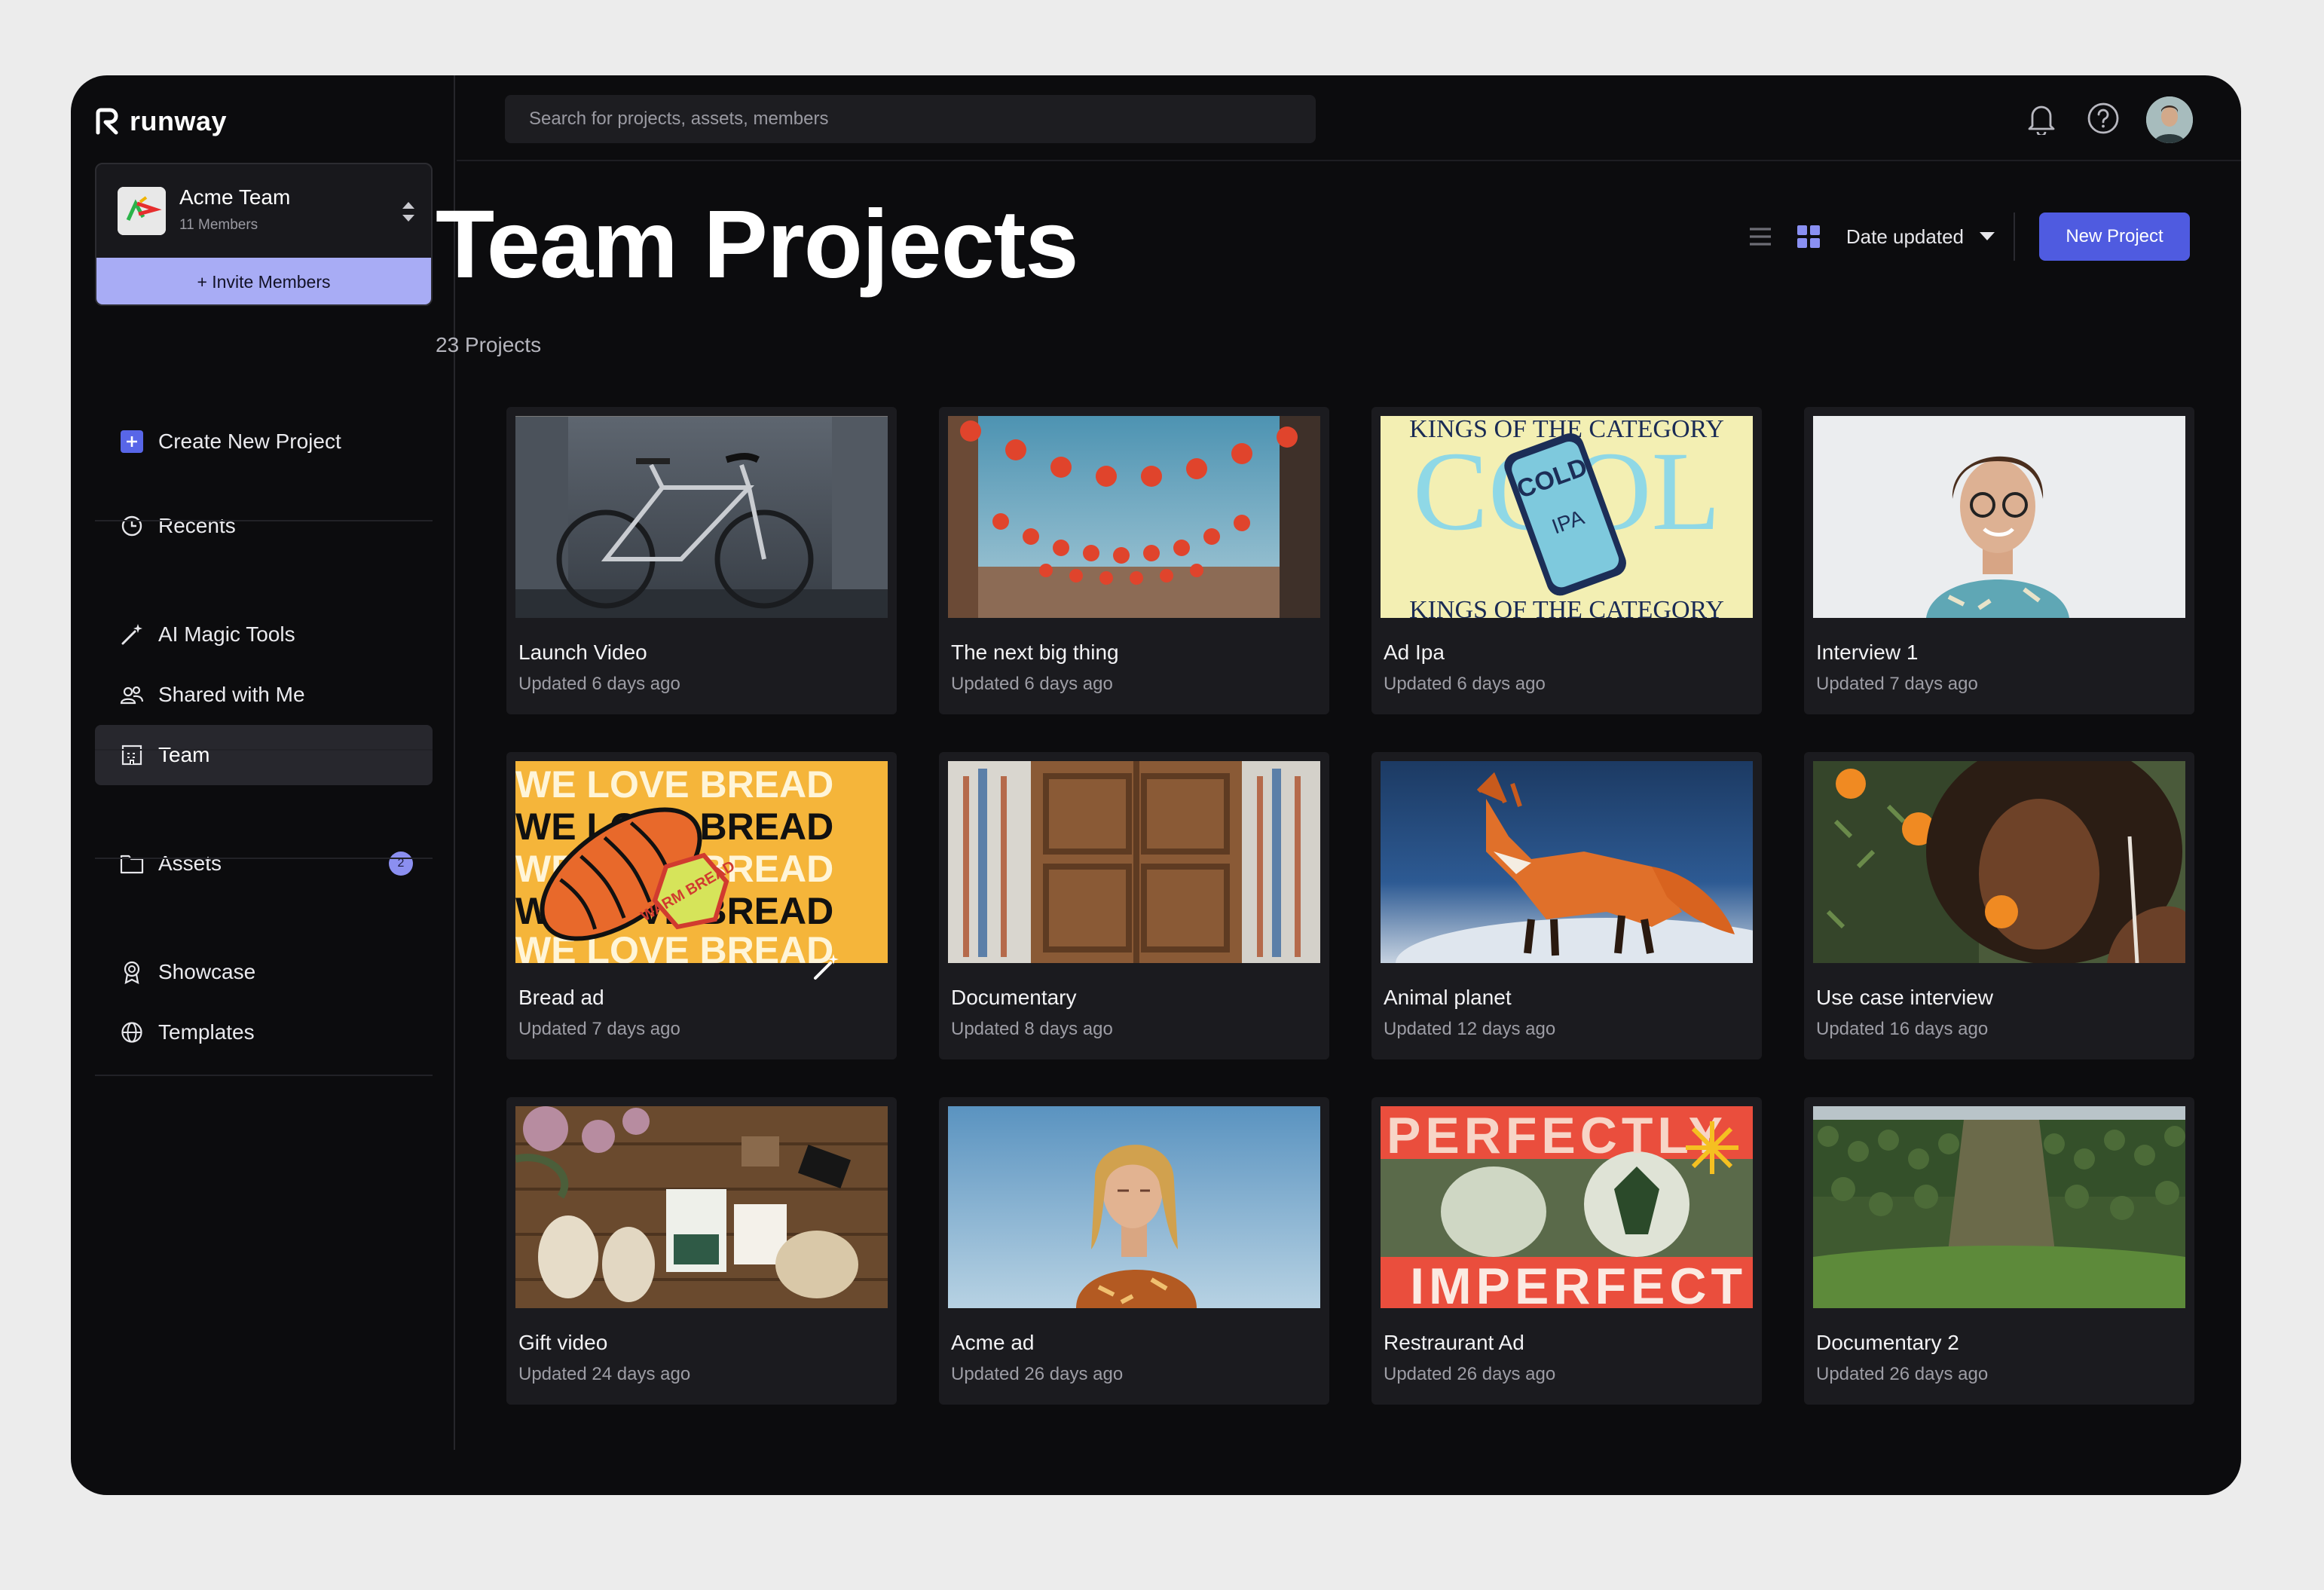  I want to click on users-icon, so click(132, 695).